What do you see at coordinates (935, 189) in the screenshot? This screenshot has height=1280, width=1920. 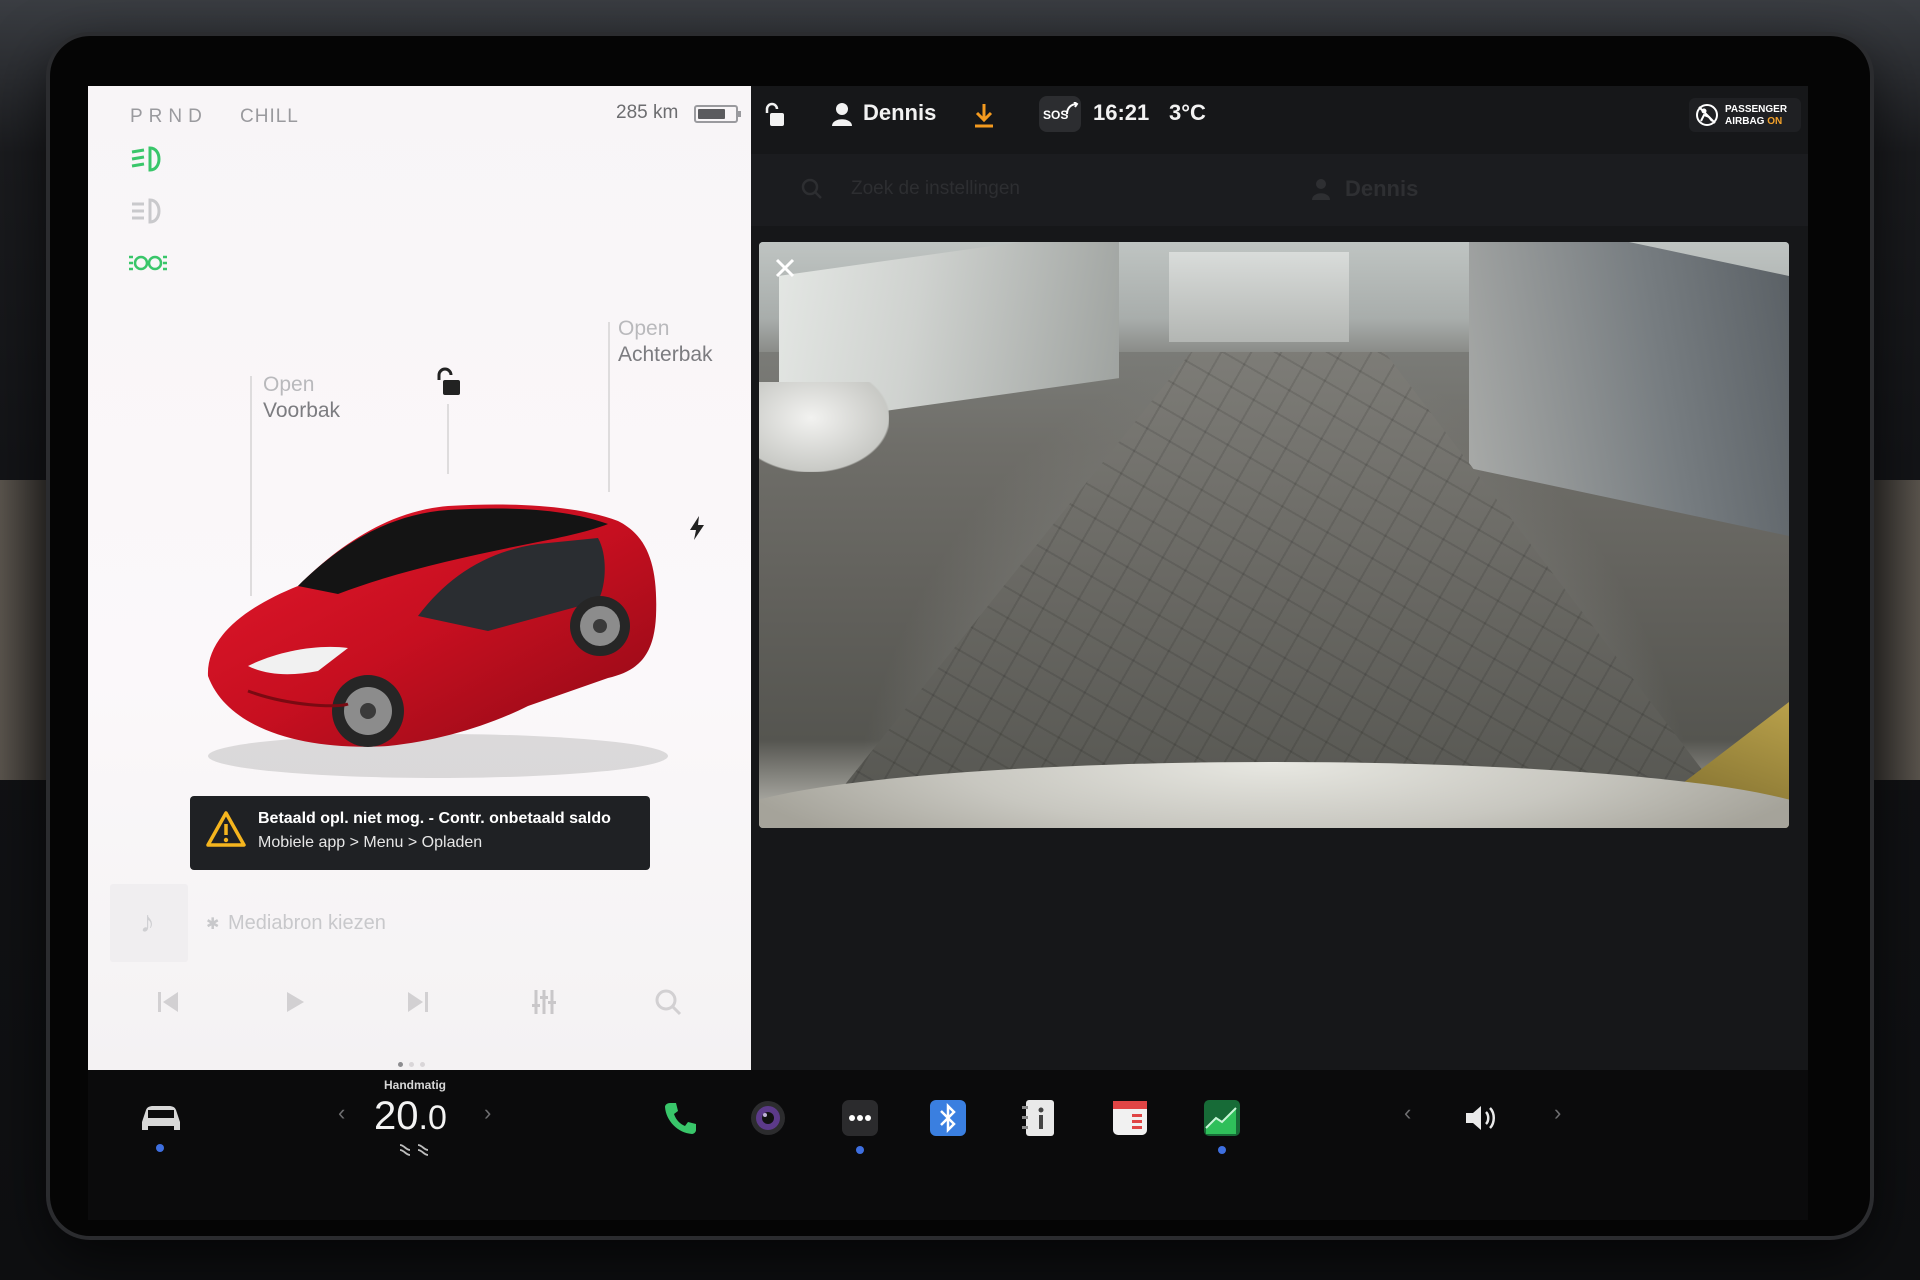 I see `search-input: Zoek de instellingen` at bounding box center [935, 189].